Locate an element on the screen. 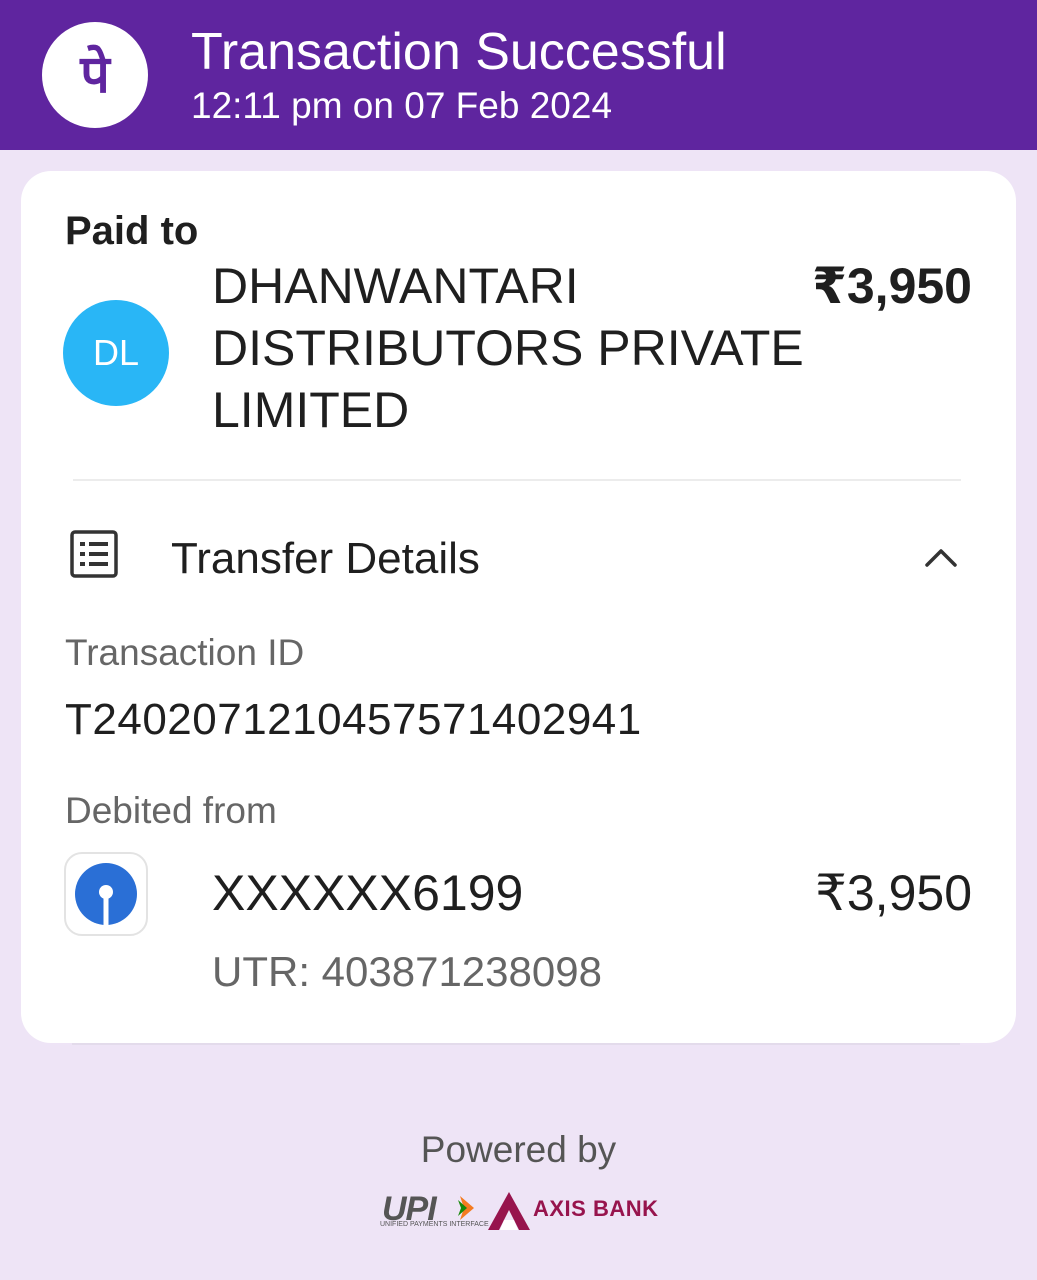 The width and height of the screenshot is (1037, 1280). phonepe-logo-icon: पे is located at coordinates (95, 75).